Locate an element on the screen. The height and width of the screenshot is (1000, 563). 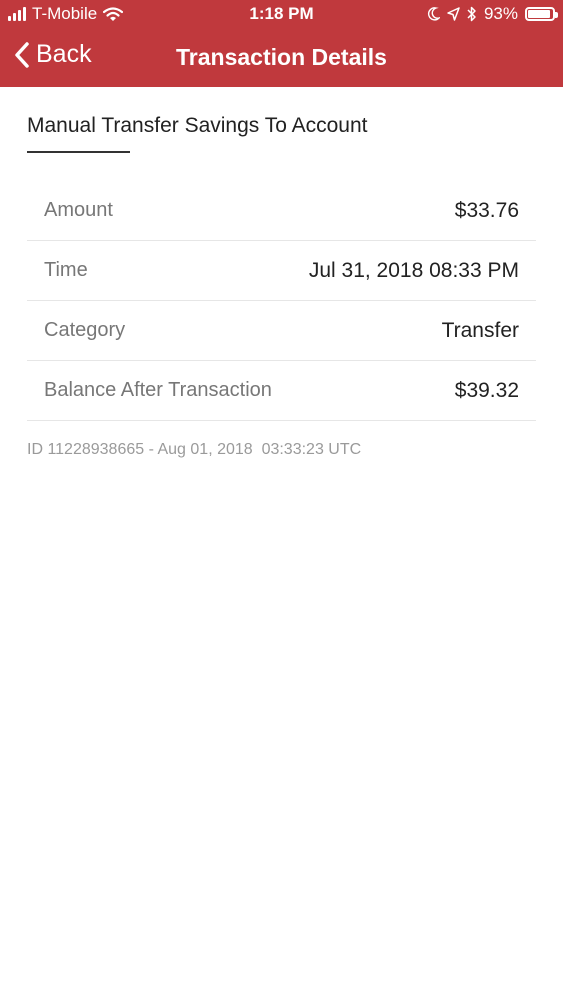
detail-row-category: Category Transfer is located at coordinates (281, 331).